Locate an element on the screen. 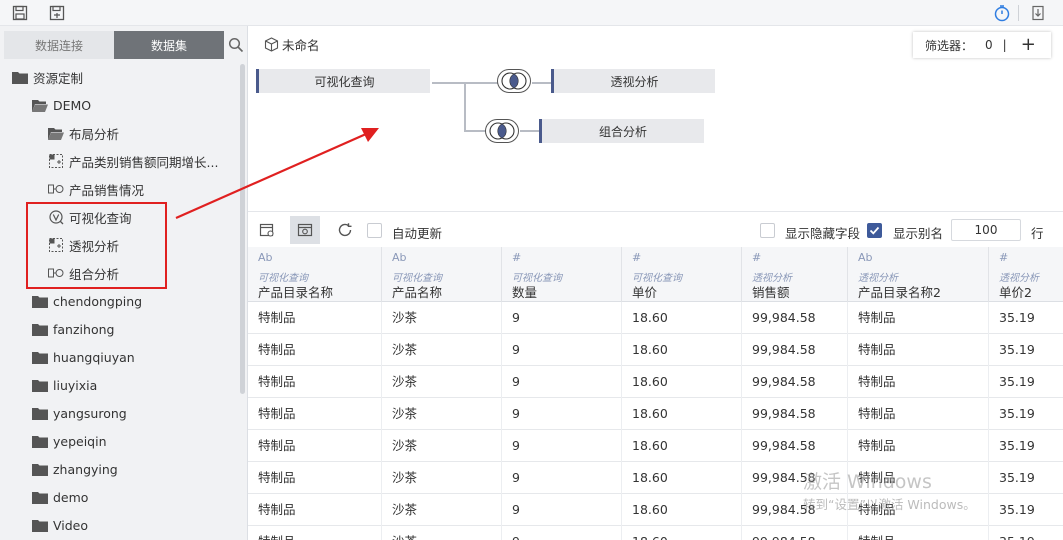  filter-box: 筛选器： 0 | + is located at coordinates (982, 45).